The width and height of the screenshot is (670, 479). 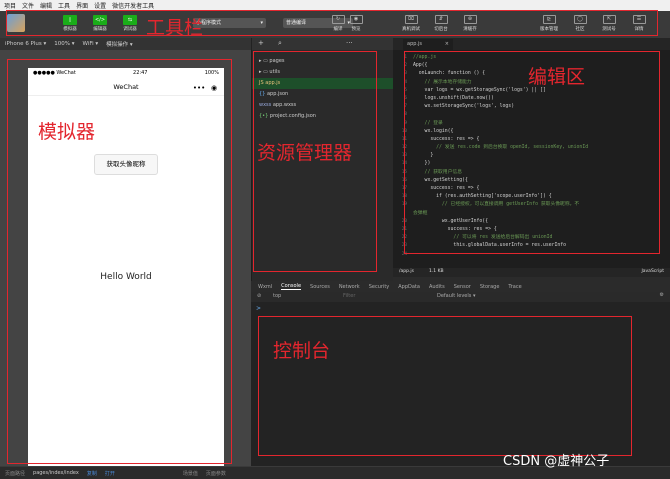 What do you see at coordinates (277, 296) in the screenshot?
I see `context-select: top` at bounding box center [277, 296].